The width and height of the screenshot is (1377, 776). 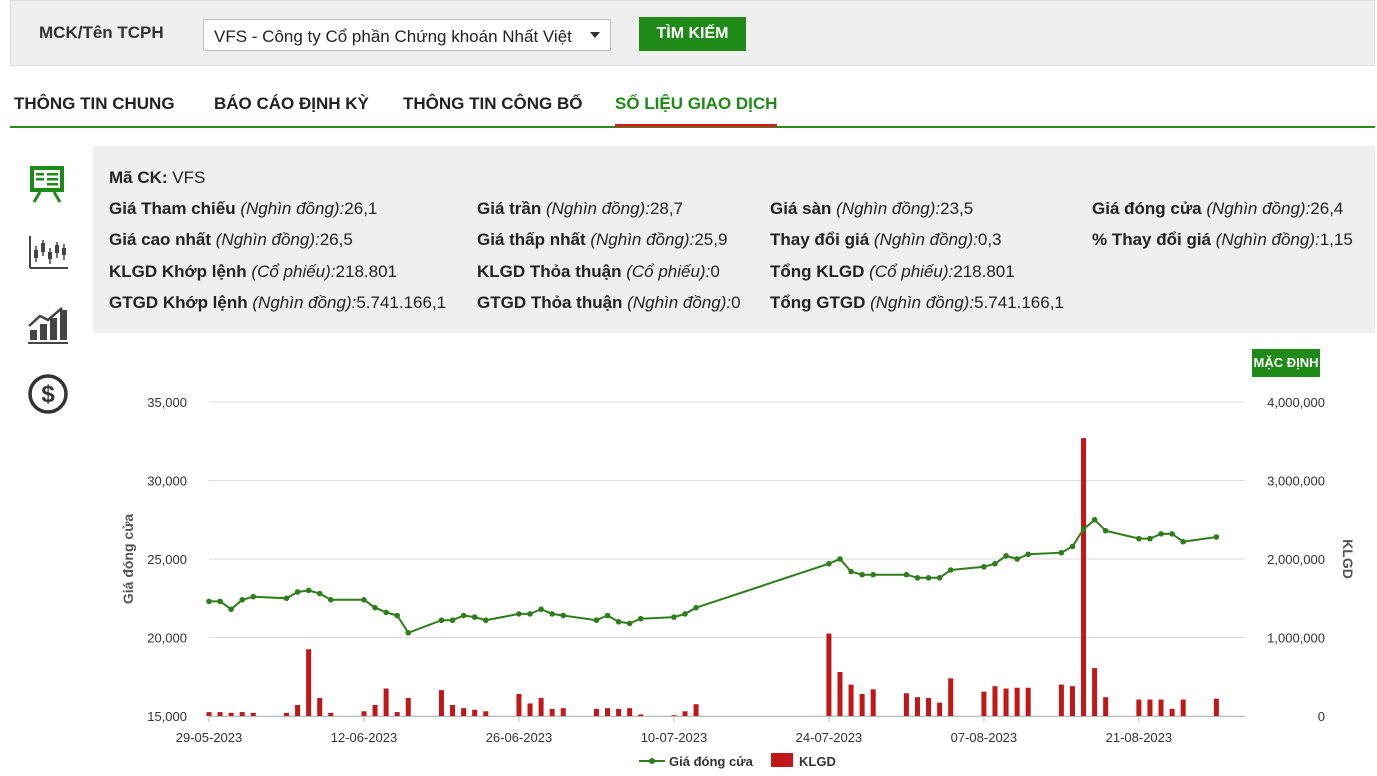 What do you see at coordinates (278, 302) in the screenshot?
I see `info-gtgd-khop-lenh: GTGD Khớp lệnh (Nghìn đồng):5.741.166,1` at bounding box center [278, 302].